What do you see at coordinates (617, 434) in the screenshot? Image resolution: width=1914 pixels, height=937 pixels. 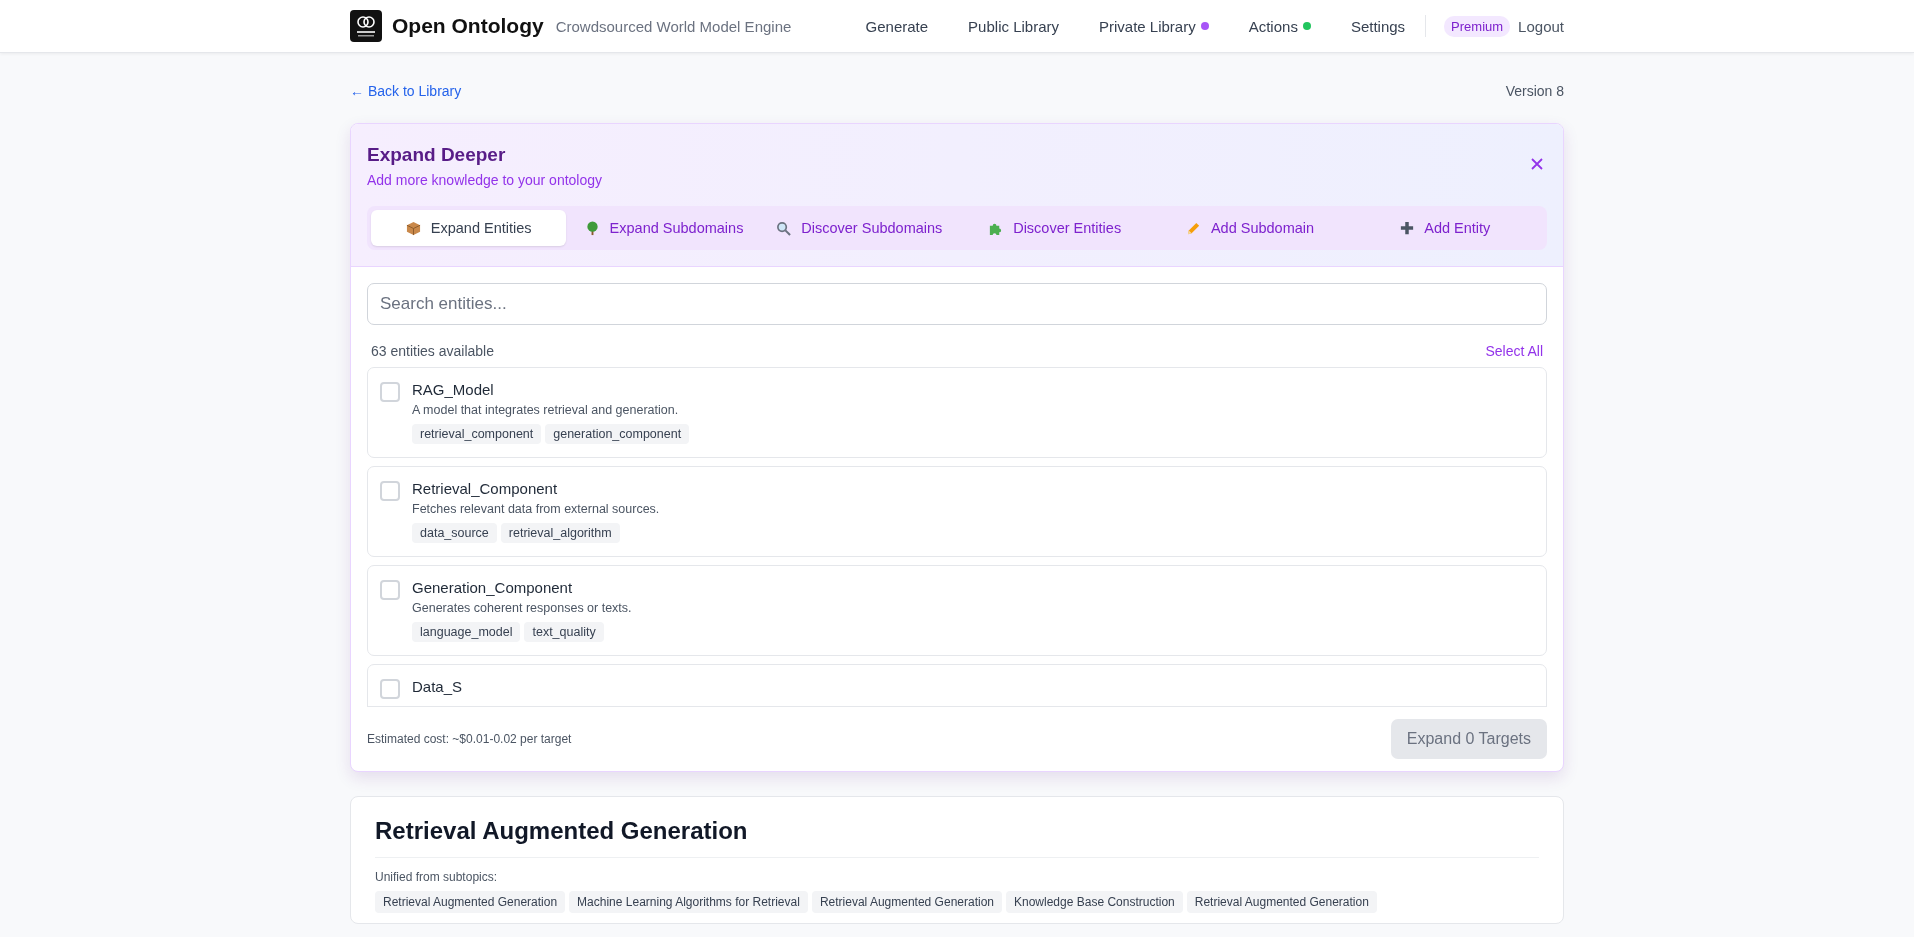 I see `tag: generation_component` at bounding box center [617, 434].